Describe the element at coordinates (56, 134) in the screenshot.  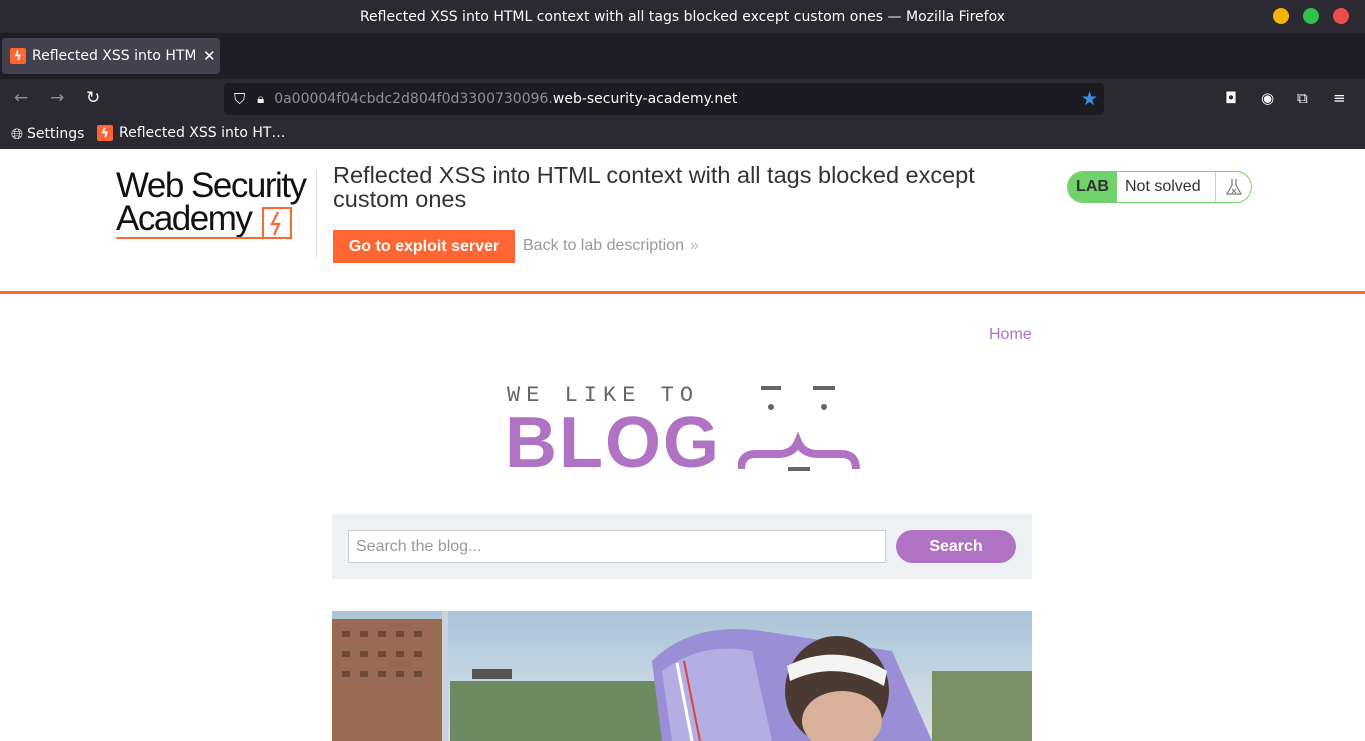
I see `bookmark-label: Settings` at that location.